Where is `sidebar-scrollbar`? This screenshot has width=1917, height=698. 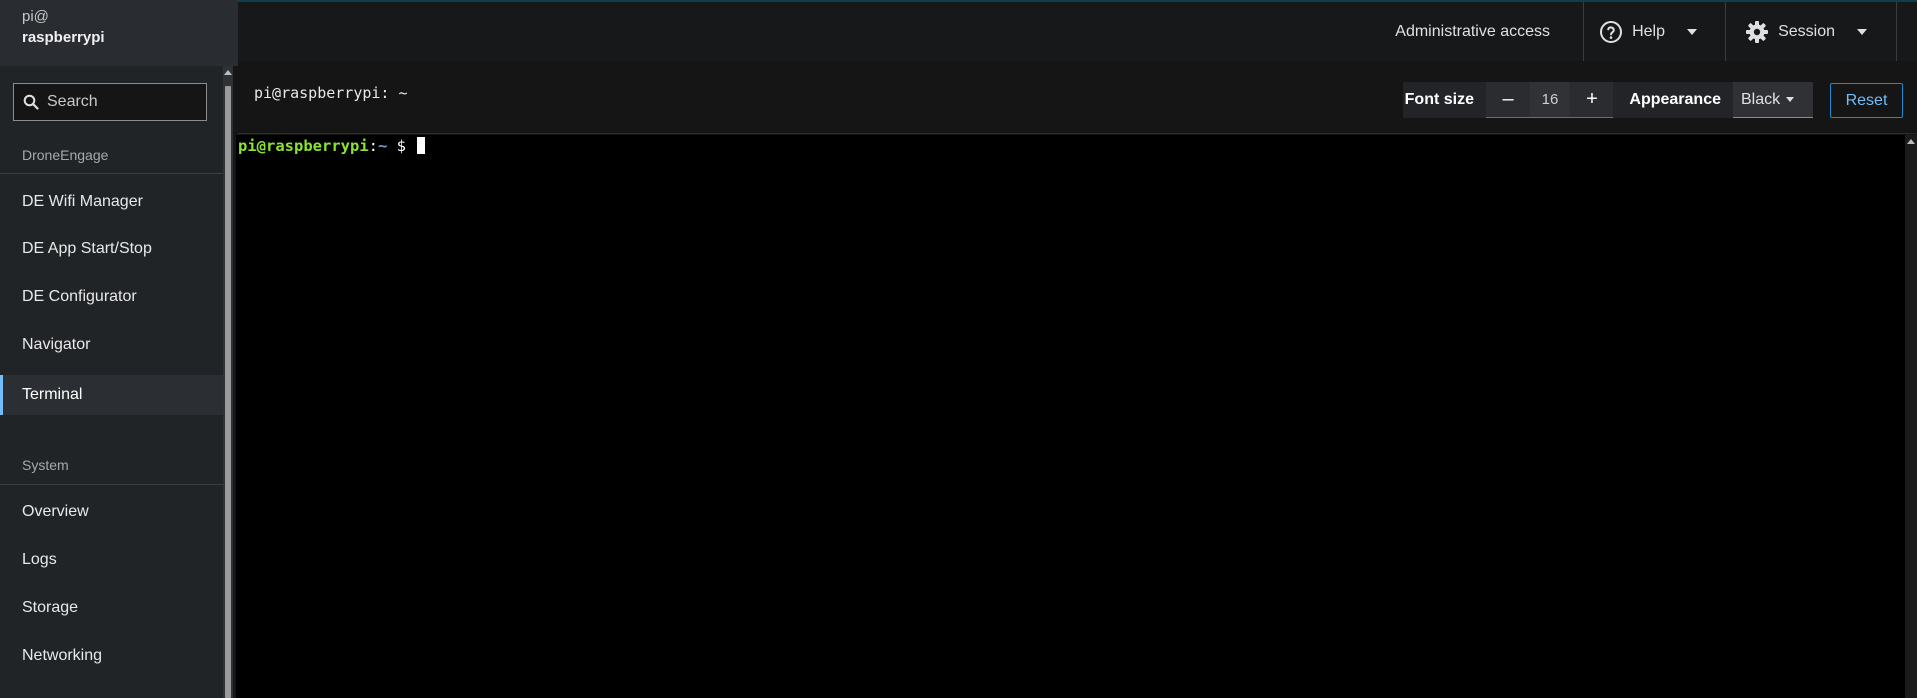
sidebar-scrollbar is located at coordinates (228, 382).